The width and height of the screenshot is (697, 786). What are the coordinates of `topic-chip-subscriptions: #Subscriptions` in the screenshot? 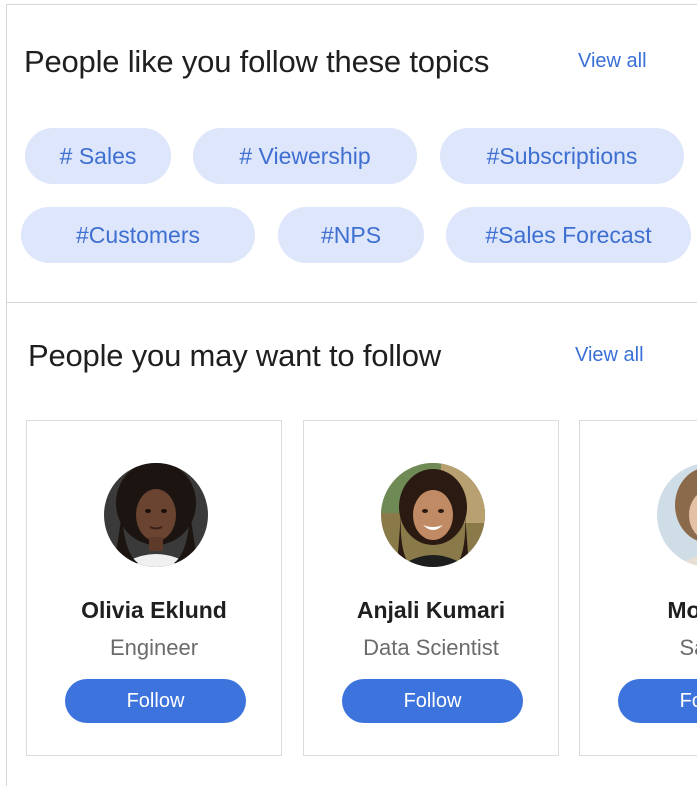 It's located at (562, 156).